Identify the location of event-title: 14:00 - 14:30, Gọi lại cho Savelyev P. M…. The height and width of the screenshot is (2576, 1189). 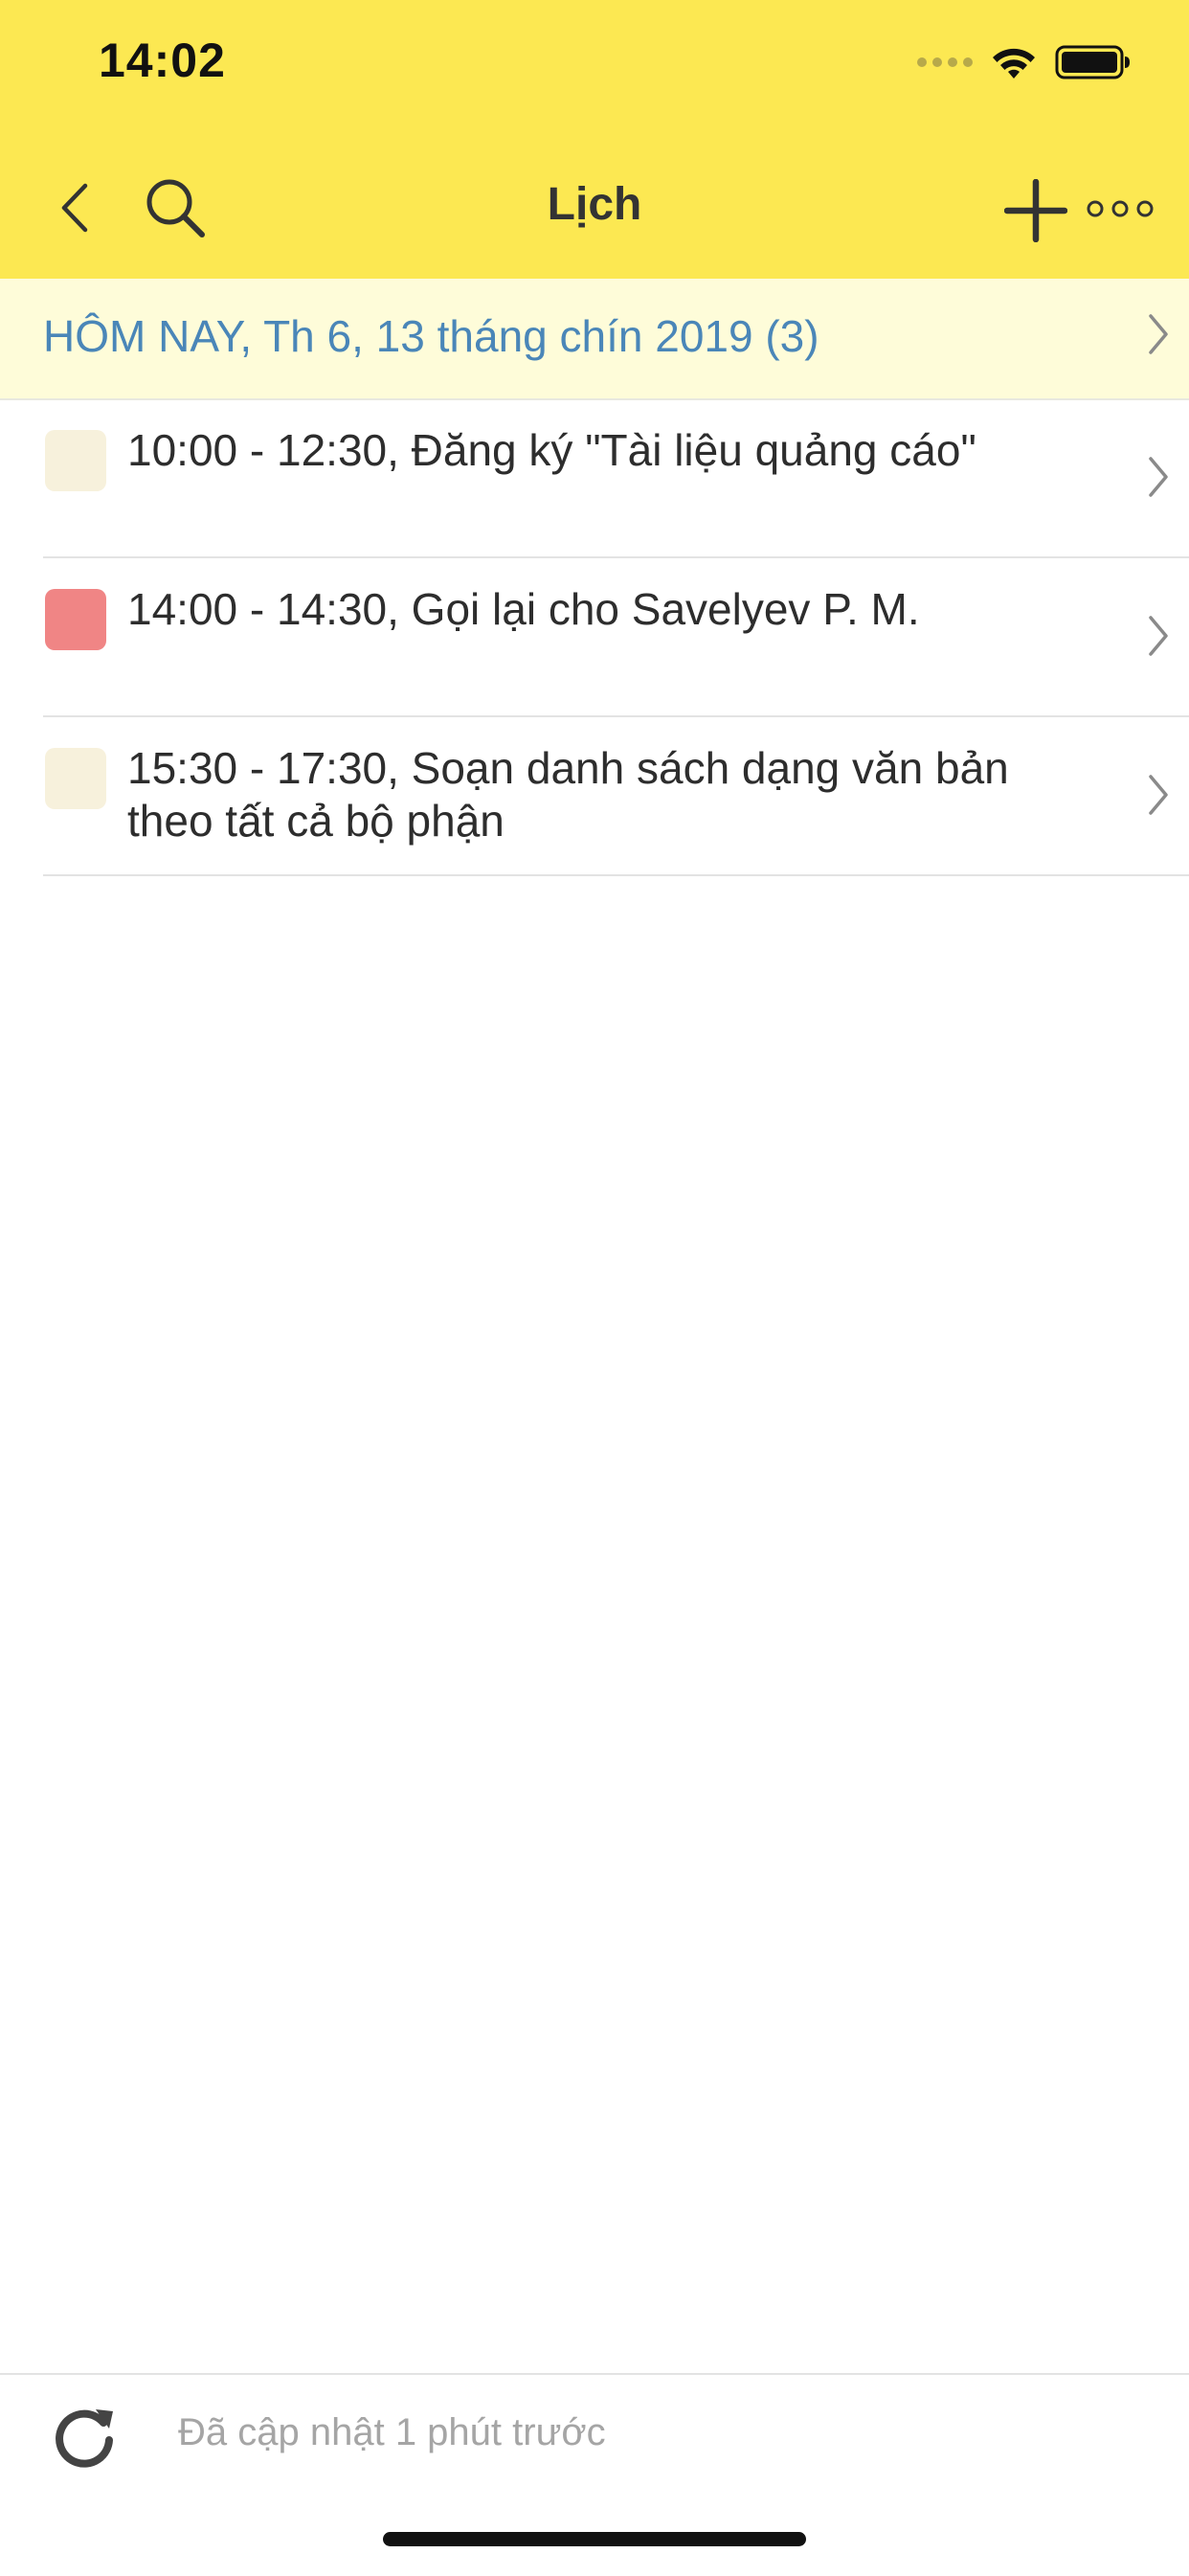
(523, 609).